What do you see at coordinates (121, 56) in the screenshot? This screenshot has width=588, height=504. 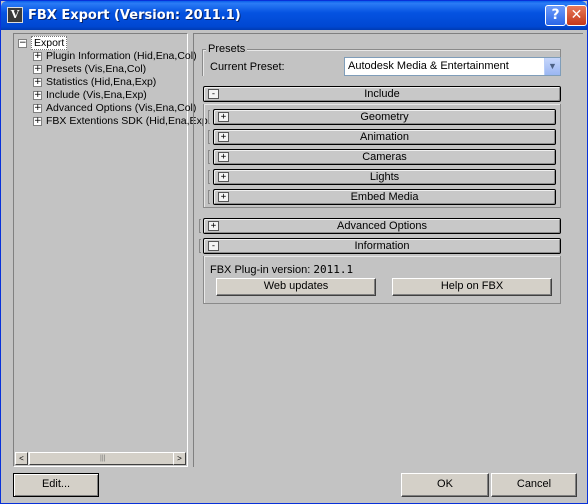 I see `tree-item-label: Plugin Information (Hid,Ena,Col)` at bounding box center [121, 56].